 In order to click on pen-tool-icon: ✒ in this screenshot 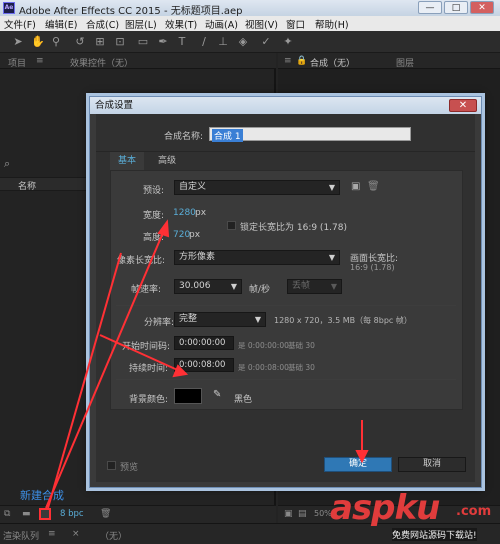, I will do `click(163, 42)`.